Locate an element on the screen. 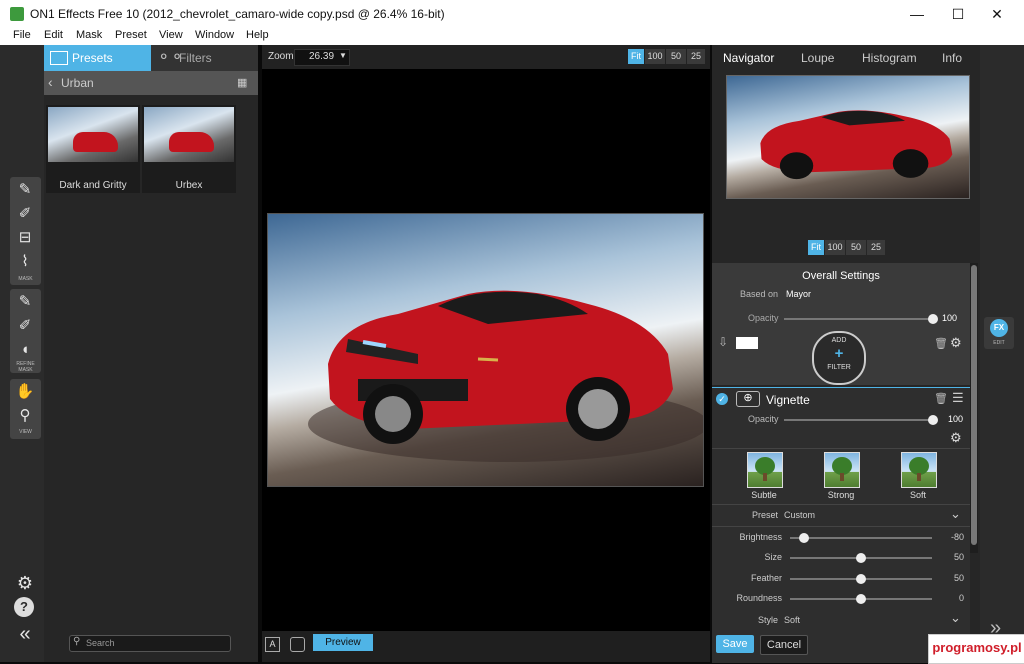 Image resolution: width=1024 pixels, height=664 pixels. help-icon: ? is located at coordinates (24, 607).